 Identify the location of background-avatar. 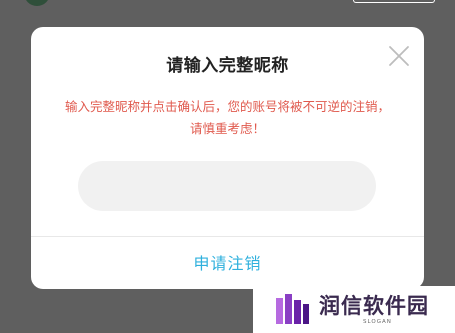
(37, 3).